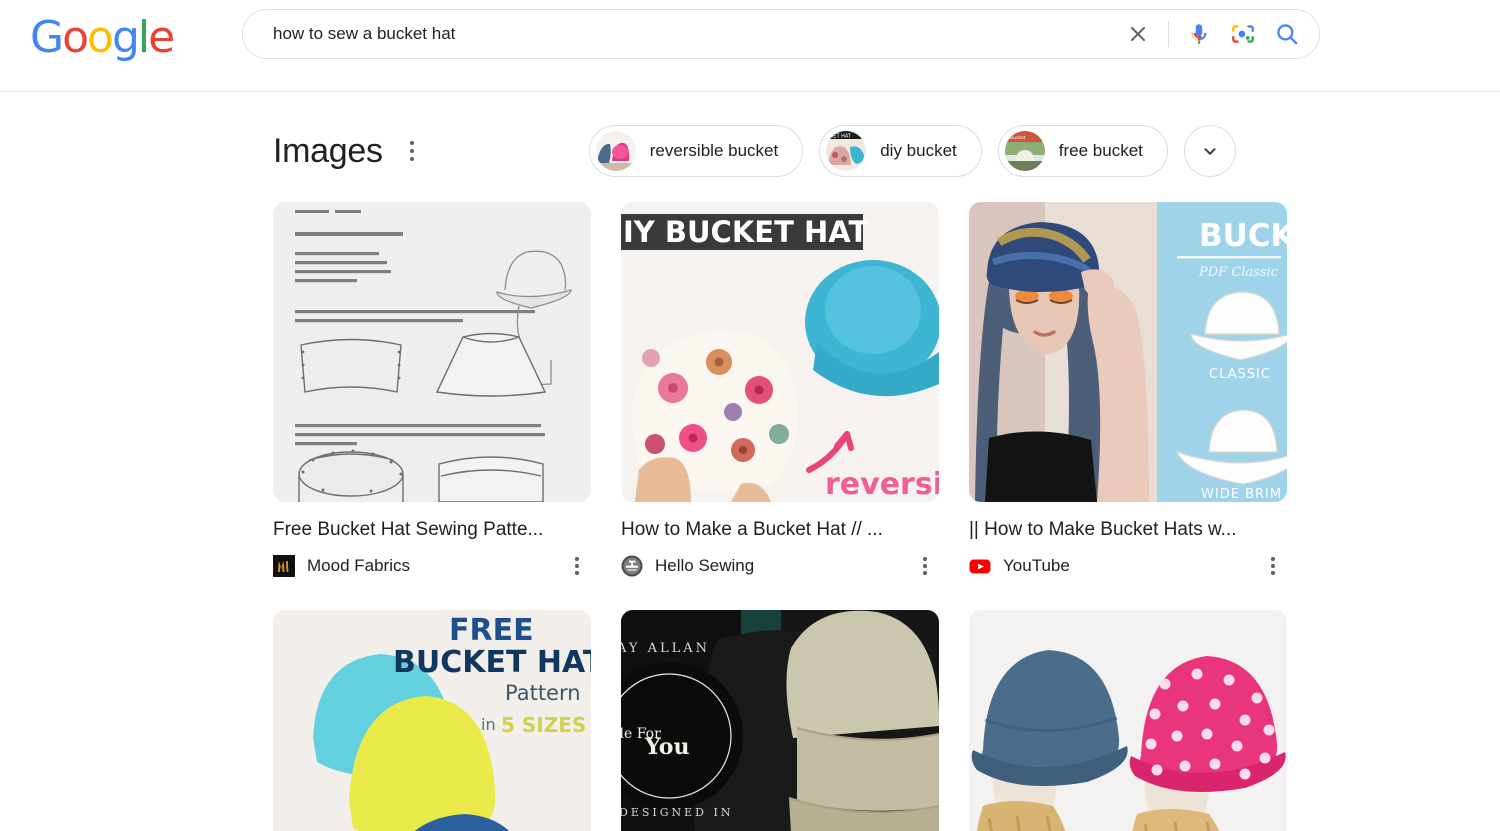  I want to click on mood-fabrics-favicon, so click(284, 566).